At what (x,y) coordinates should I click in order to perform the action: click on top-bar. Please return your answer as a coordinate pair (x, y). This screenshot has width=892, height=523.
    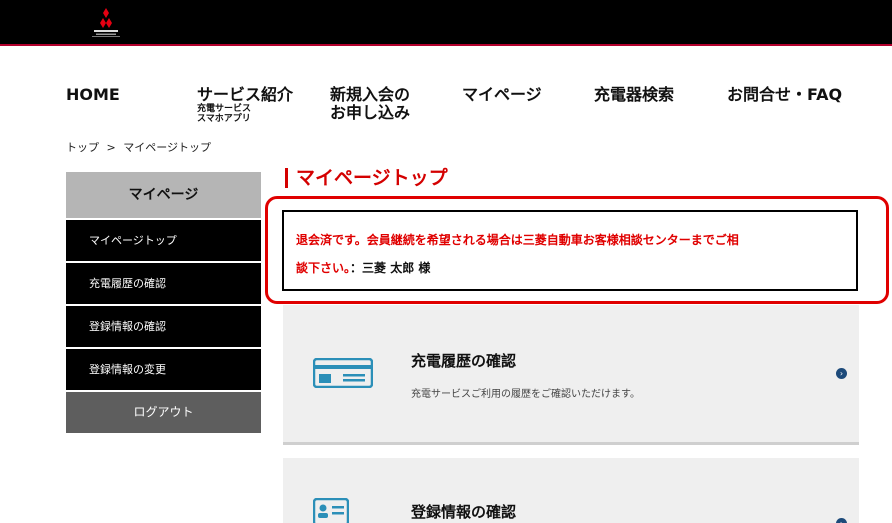
    Looking at the image, I should click on (446, 23).